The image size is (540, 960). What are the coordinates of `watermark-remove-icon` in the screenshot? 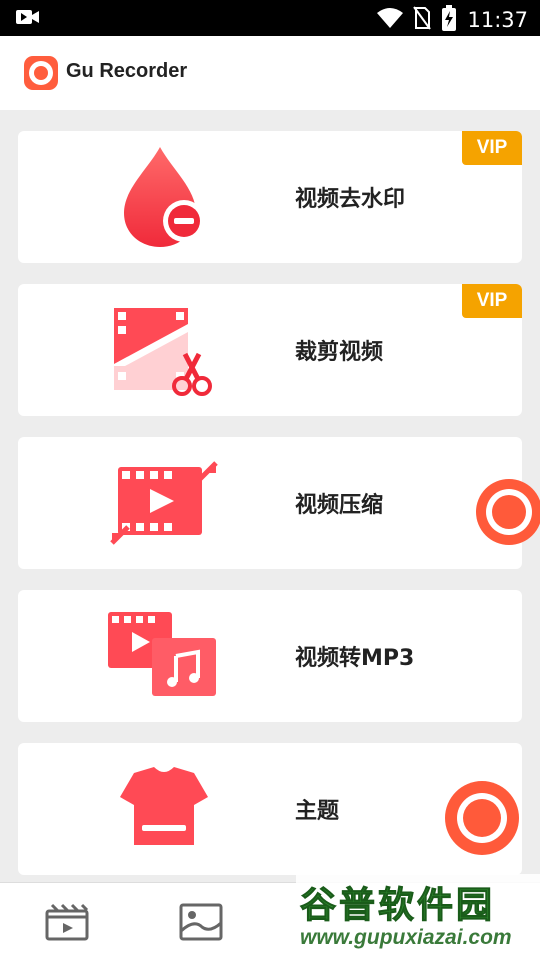 It's located at (164, 197).